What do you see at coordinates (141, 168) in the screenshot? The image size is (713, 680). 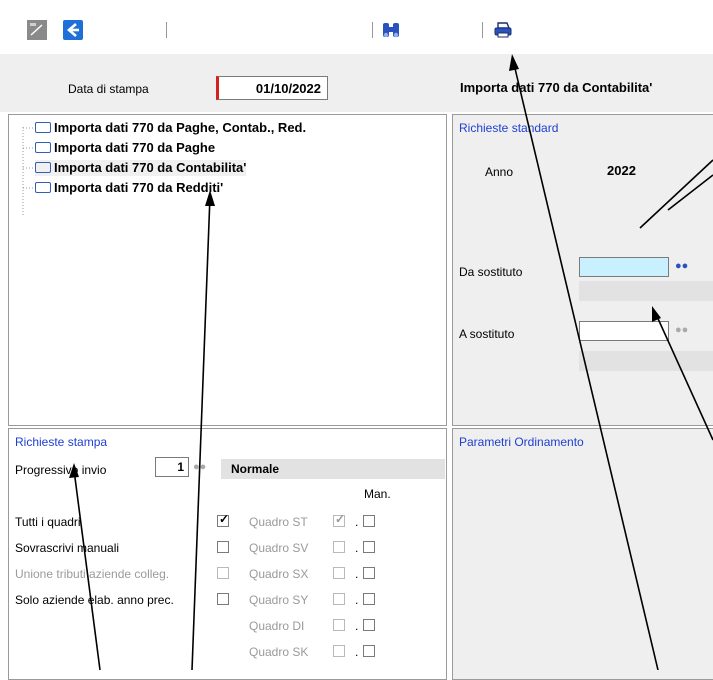 I see `tree-item-selected: Importa dati 770 da Contabilita'` at bounding box center [141, 168].